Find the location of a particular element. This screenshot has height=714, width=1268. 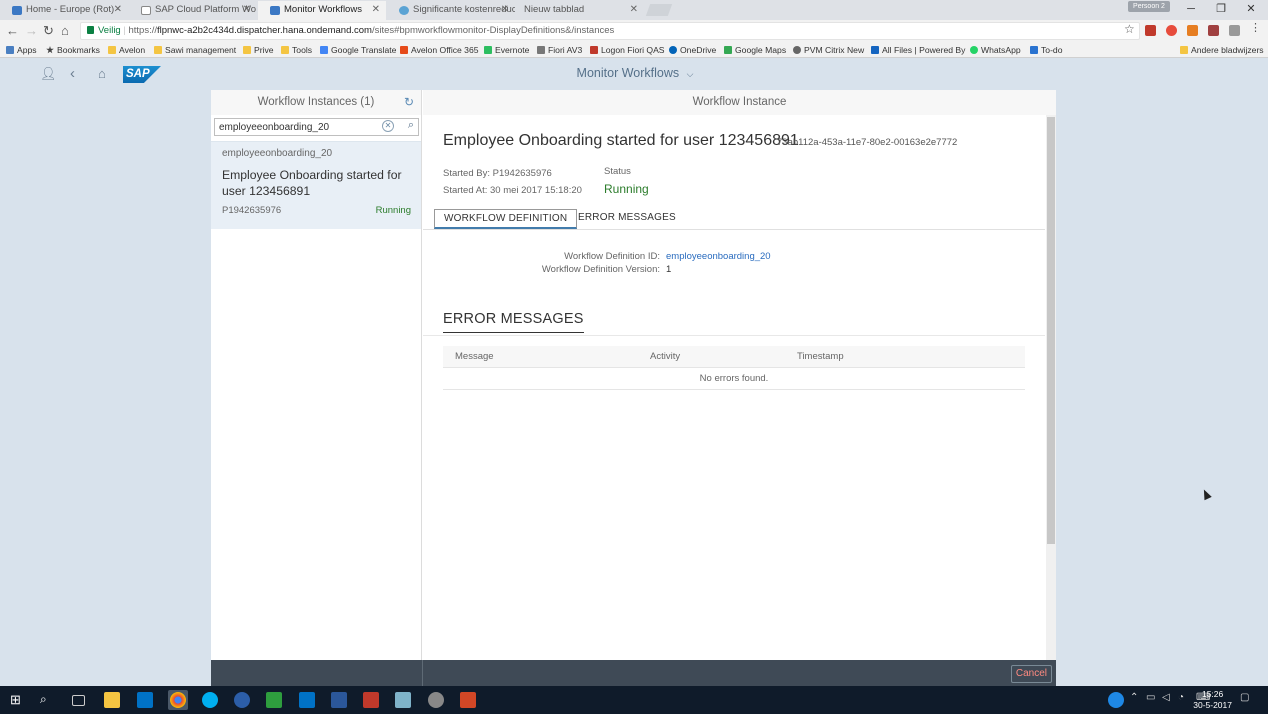

tab-error-messages: ERROR MESSAGES is located at coordinates (627, 219).